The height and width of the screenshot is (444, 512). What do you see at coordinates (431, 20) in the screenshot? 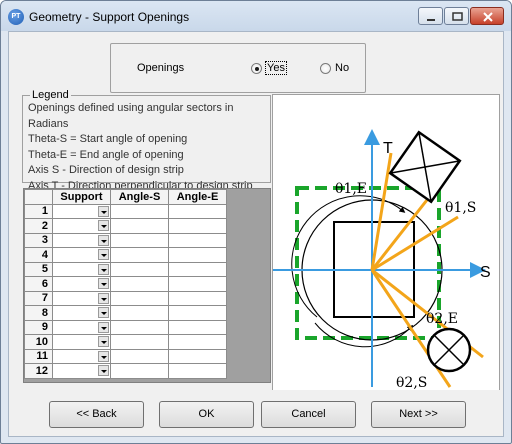
I see `minimize-icon` at bounding box center [431, 20].